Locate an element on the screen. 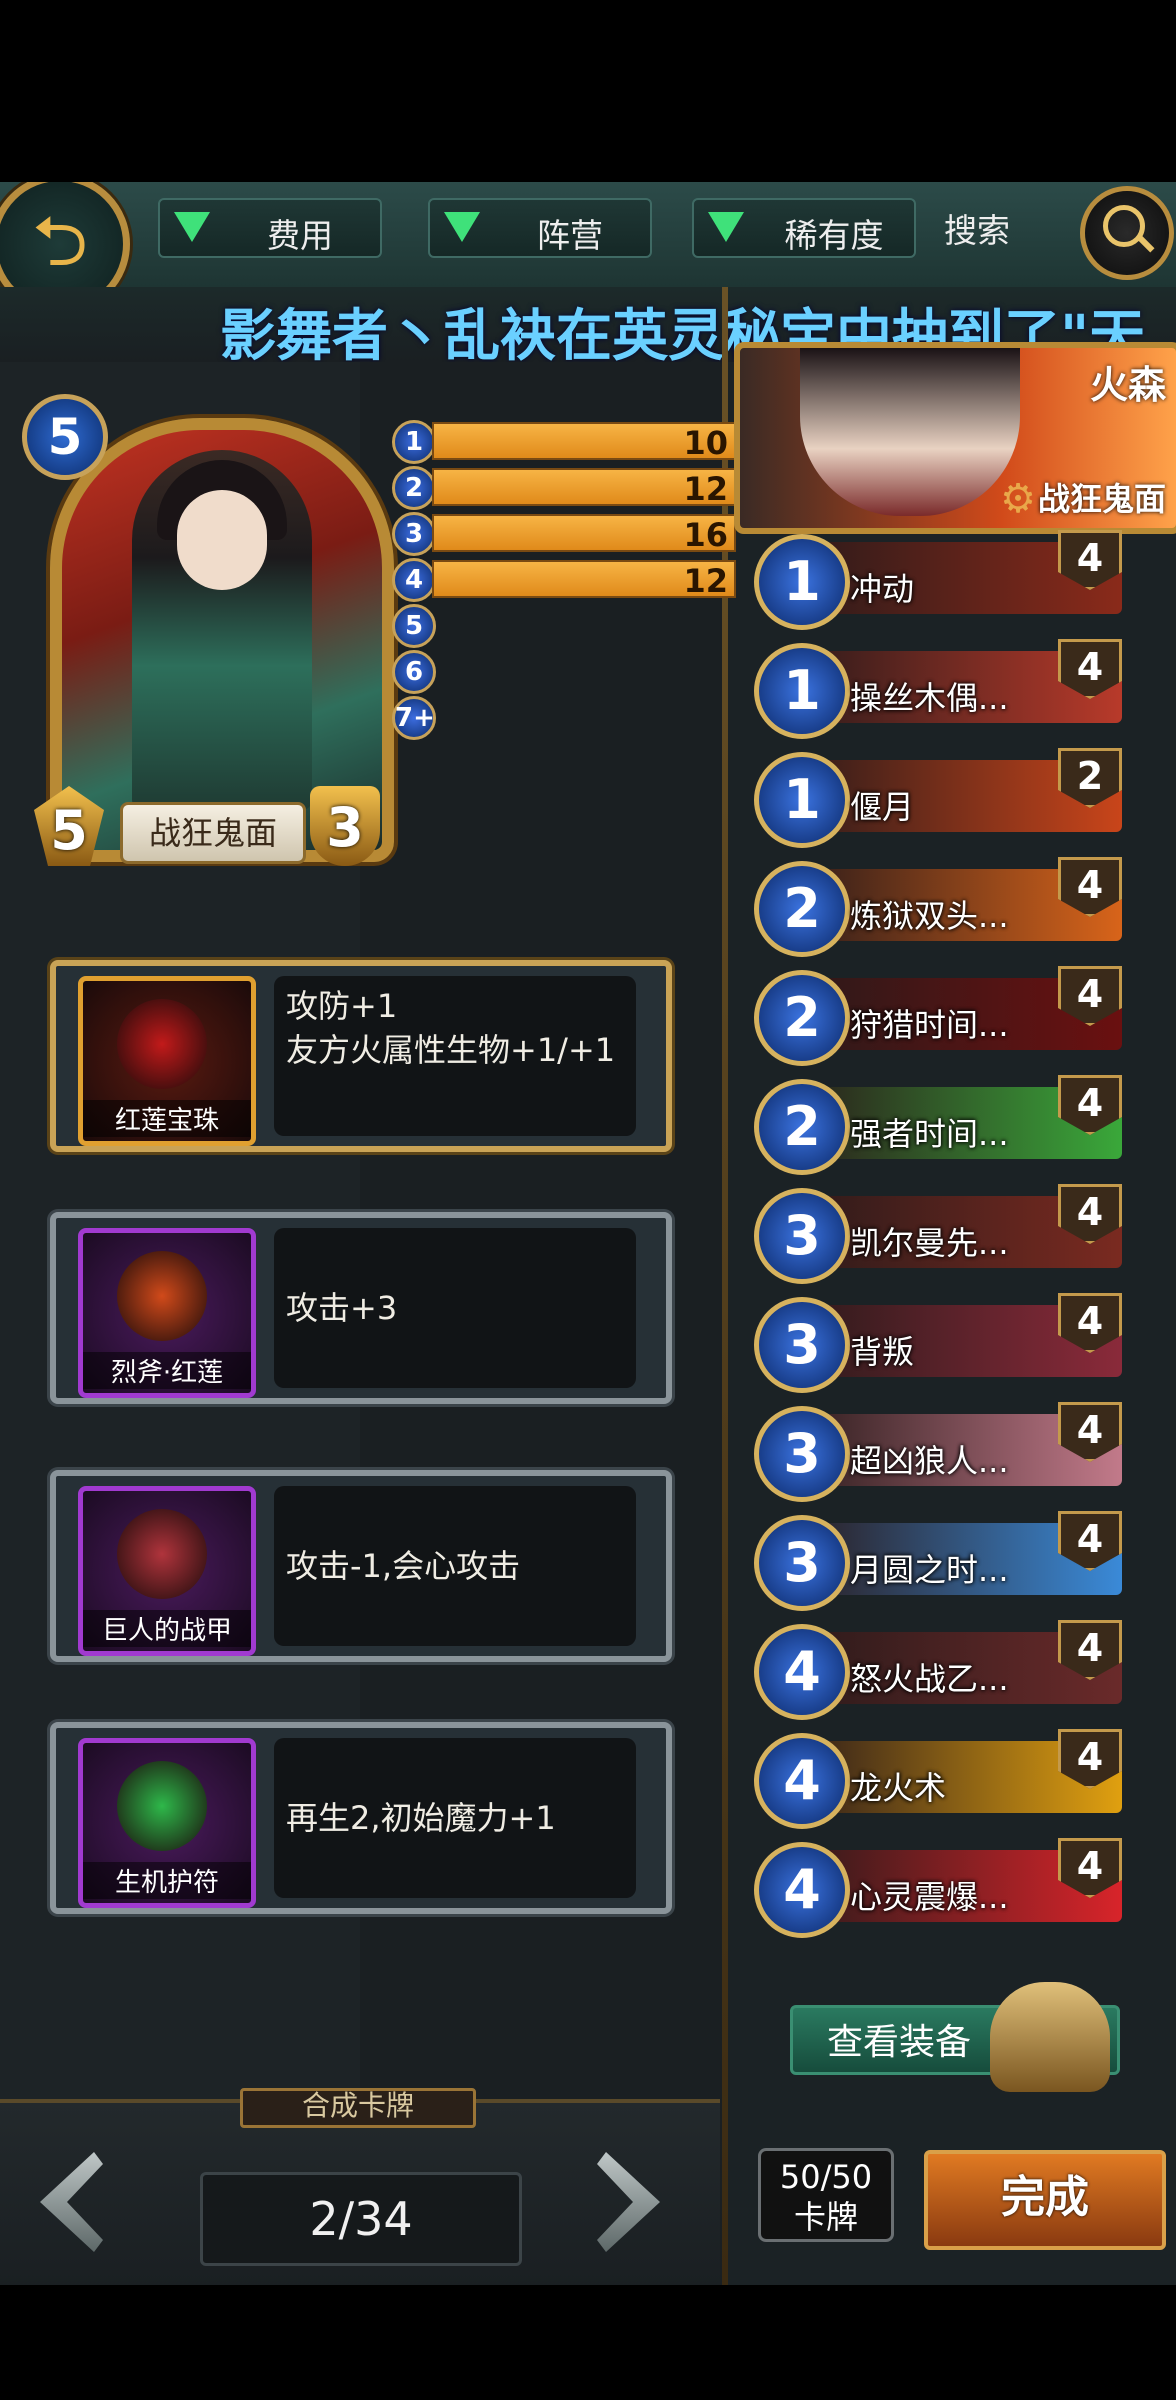 The height and width of the screenshot is (2400, 1176). rarity-filter-button: 稀有度 is located at coordinates (804, 228).